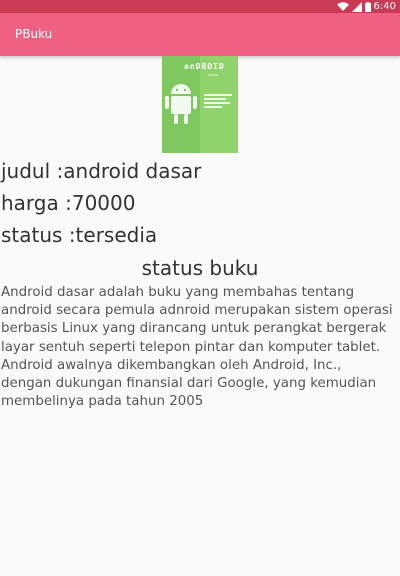 Image resolution: width=400 pixels, height=576 pixels. I want to click on status-section-heading: status buku, so click(200, 268).